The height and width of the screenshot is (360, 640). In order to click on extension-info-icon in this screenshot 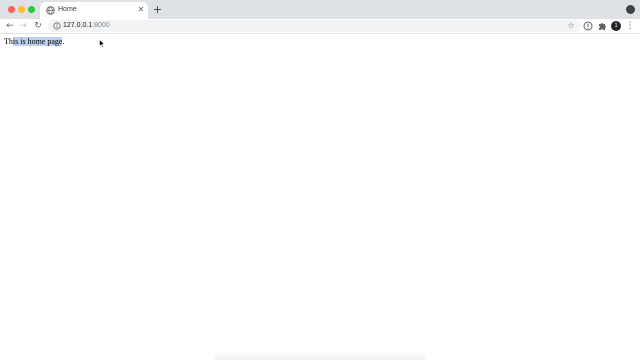, I will do `click(588, 26)`.